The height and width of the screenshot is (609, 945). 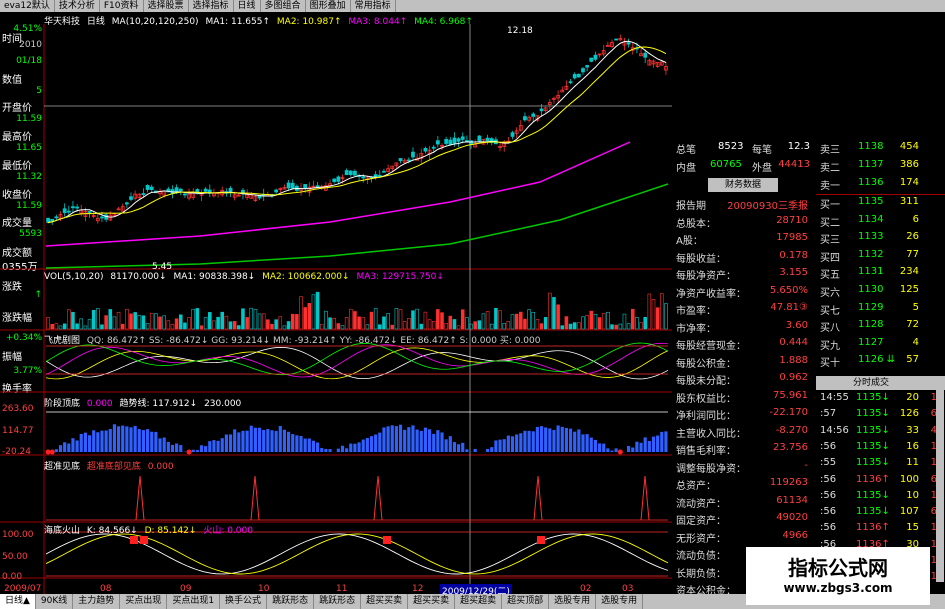 I want to click on bid-row: 买七 1129 5, so click(x=880, y=310).